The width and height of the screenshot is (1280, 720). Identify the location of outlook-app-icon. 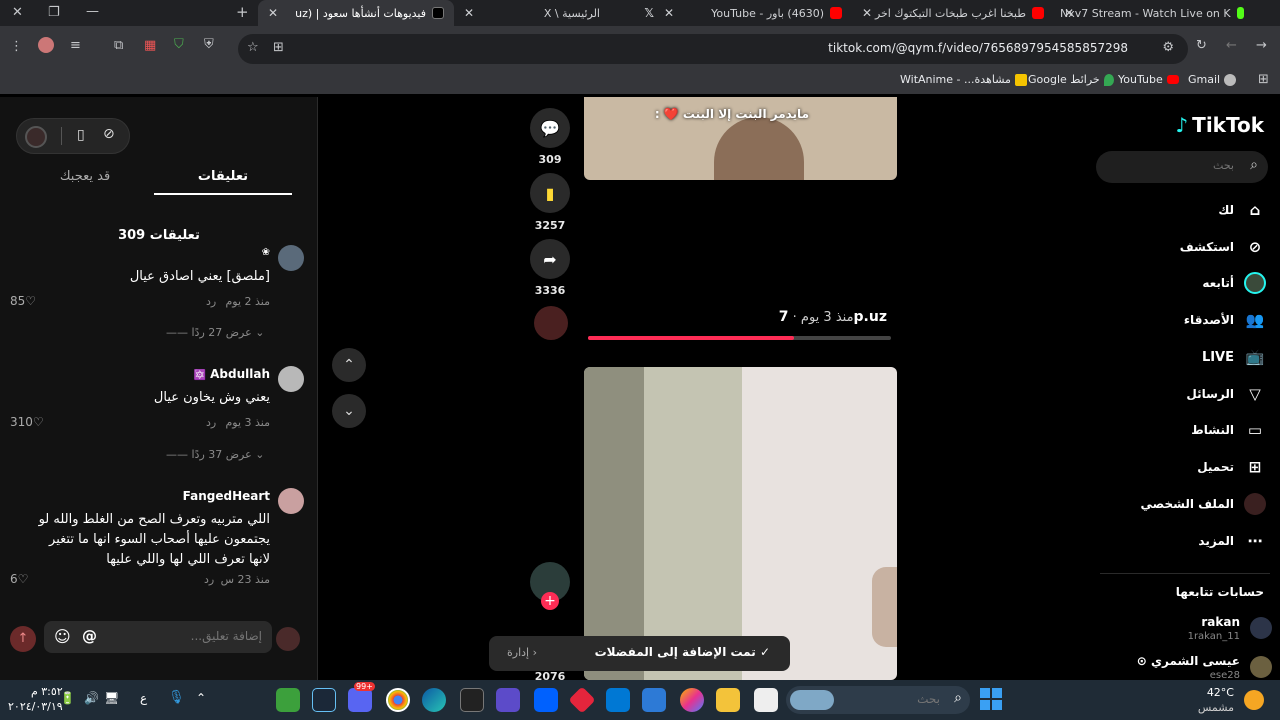
(618, 700).